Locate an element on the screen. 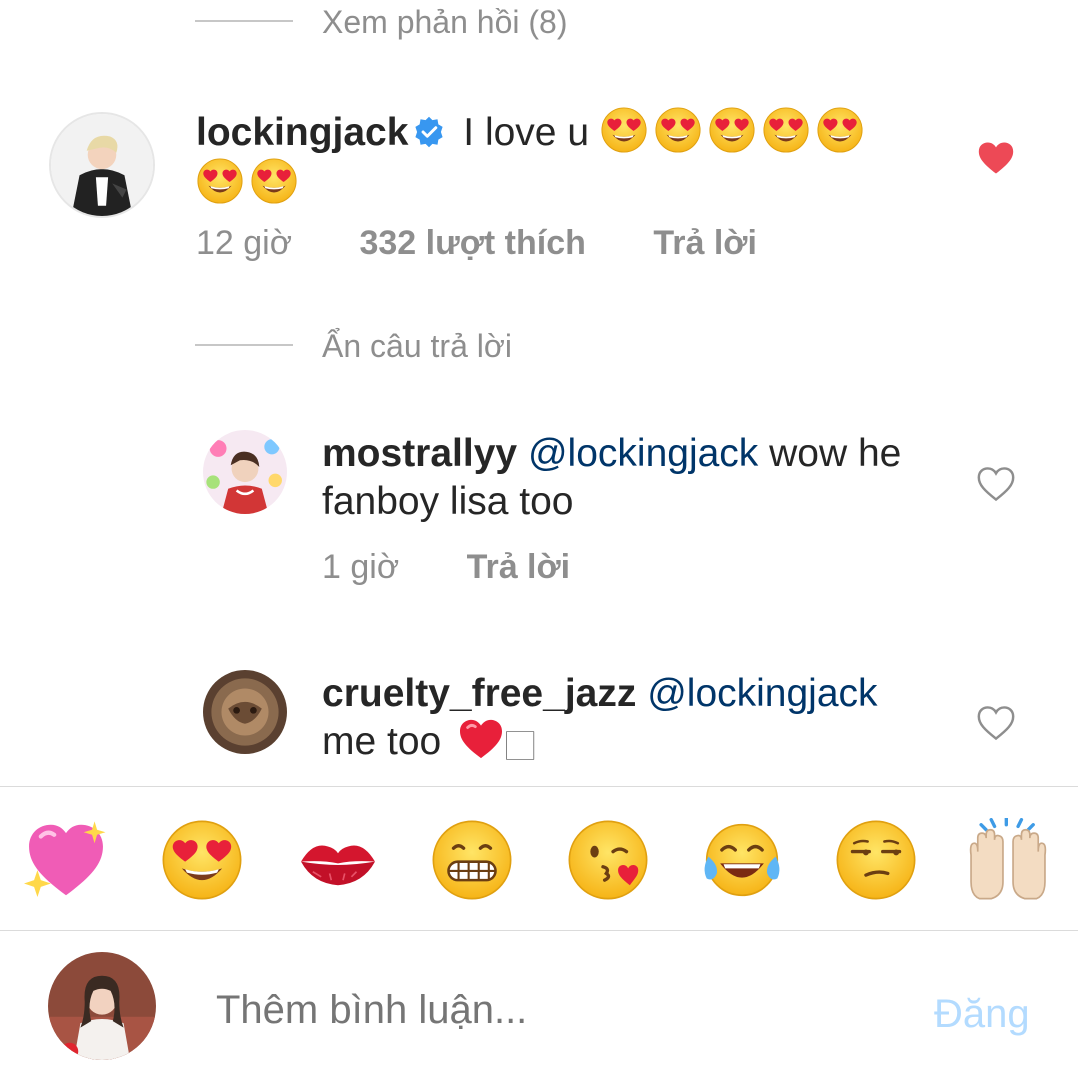 Image resolution: width=1078 pixels, height=1082 pixels. main-comment-meta: 12 giờ 332 lượt thích Trả lời is located at coordinates (476, 243).